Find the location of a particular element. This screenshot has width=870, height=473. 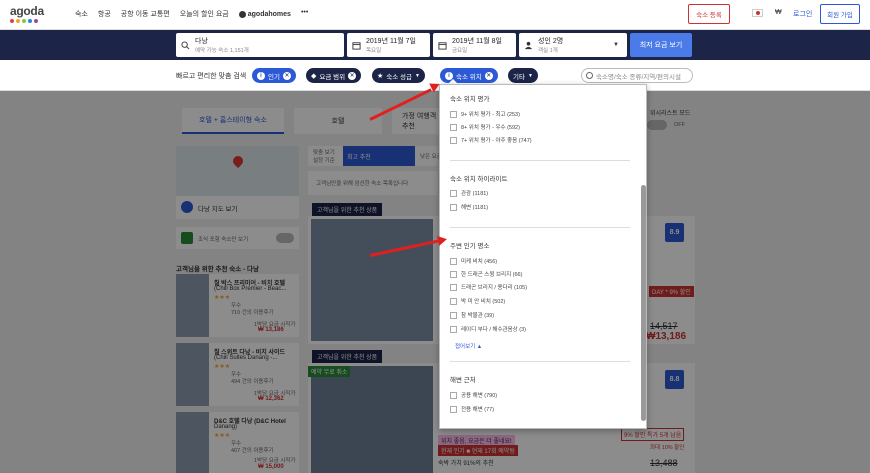

checkbox-label: 참 박물관 (39) is located at coordinates (478, 316).